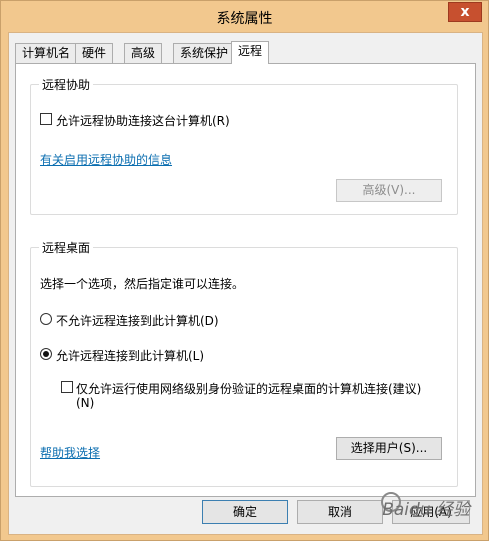 This screenshot has height=541, width=489. What do you see at coordinates (66, 84) in the screenshot?
I see `remote-assistance-title: 远程协助` at bounding box center [66, 84].